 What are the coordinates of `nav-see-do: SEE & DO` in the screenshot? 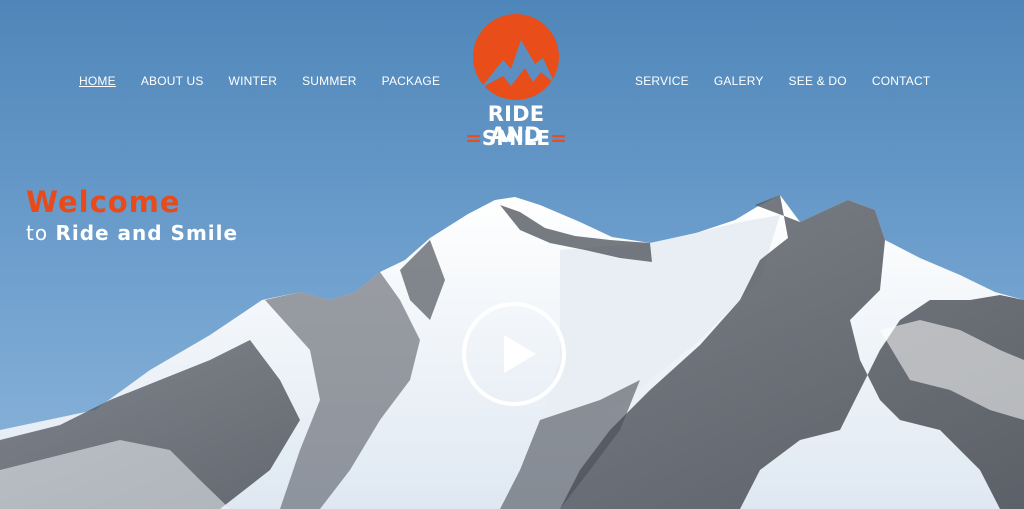 It's located at (818, 81).